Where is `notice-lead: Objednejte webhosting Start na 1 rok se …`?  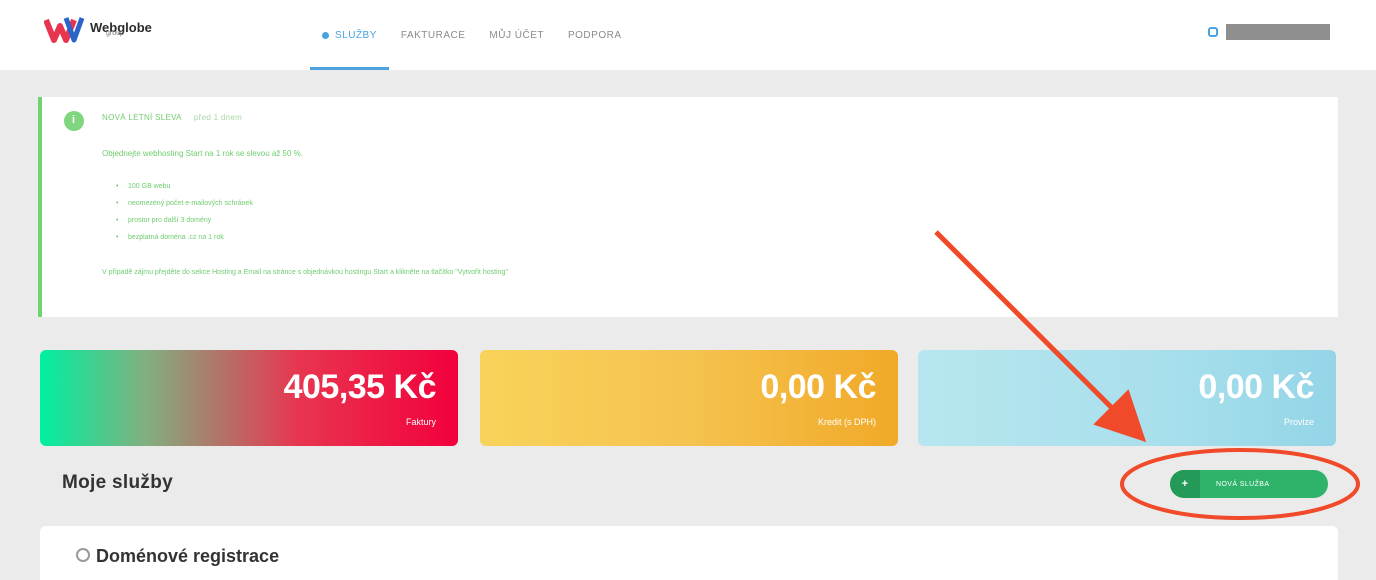 notice-lead: Objednejte webhosting Start na 1 rok se … is located at coordinates (203, 153).